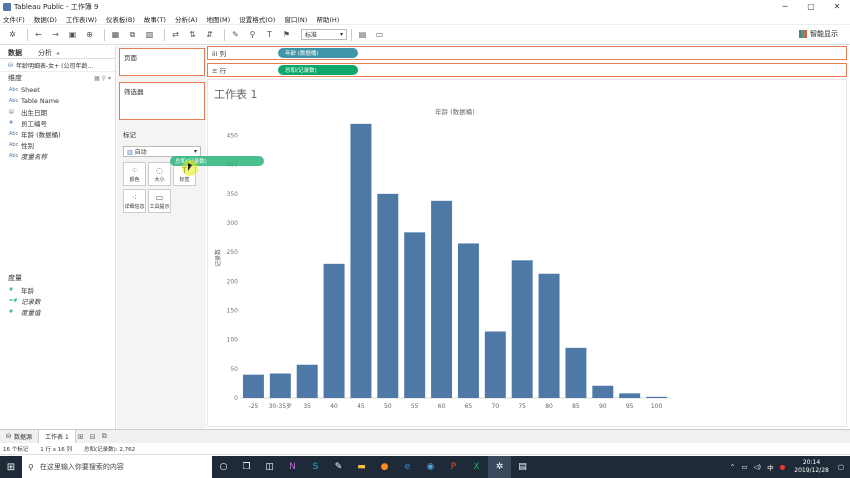 This screenshot has height=478, width=850. I want to click on toolbar-separator, so click(27, 34).